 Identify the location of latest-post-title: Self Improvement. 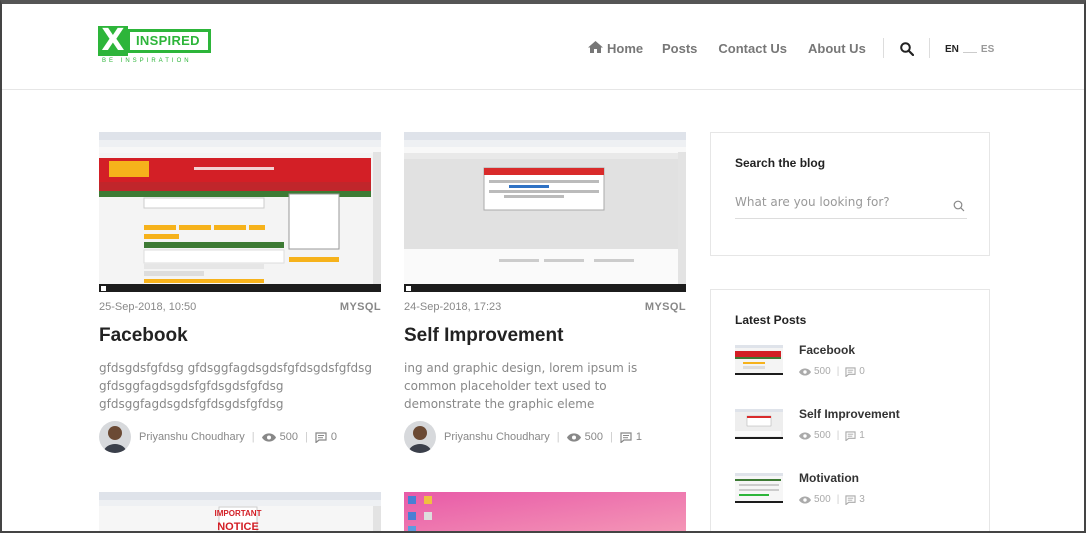
(849, 414).